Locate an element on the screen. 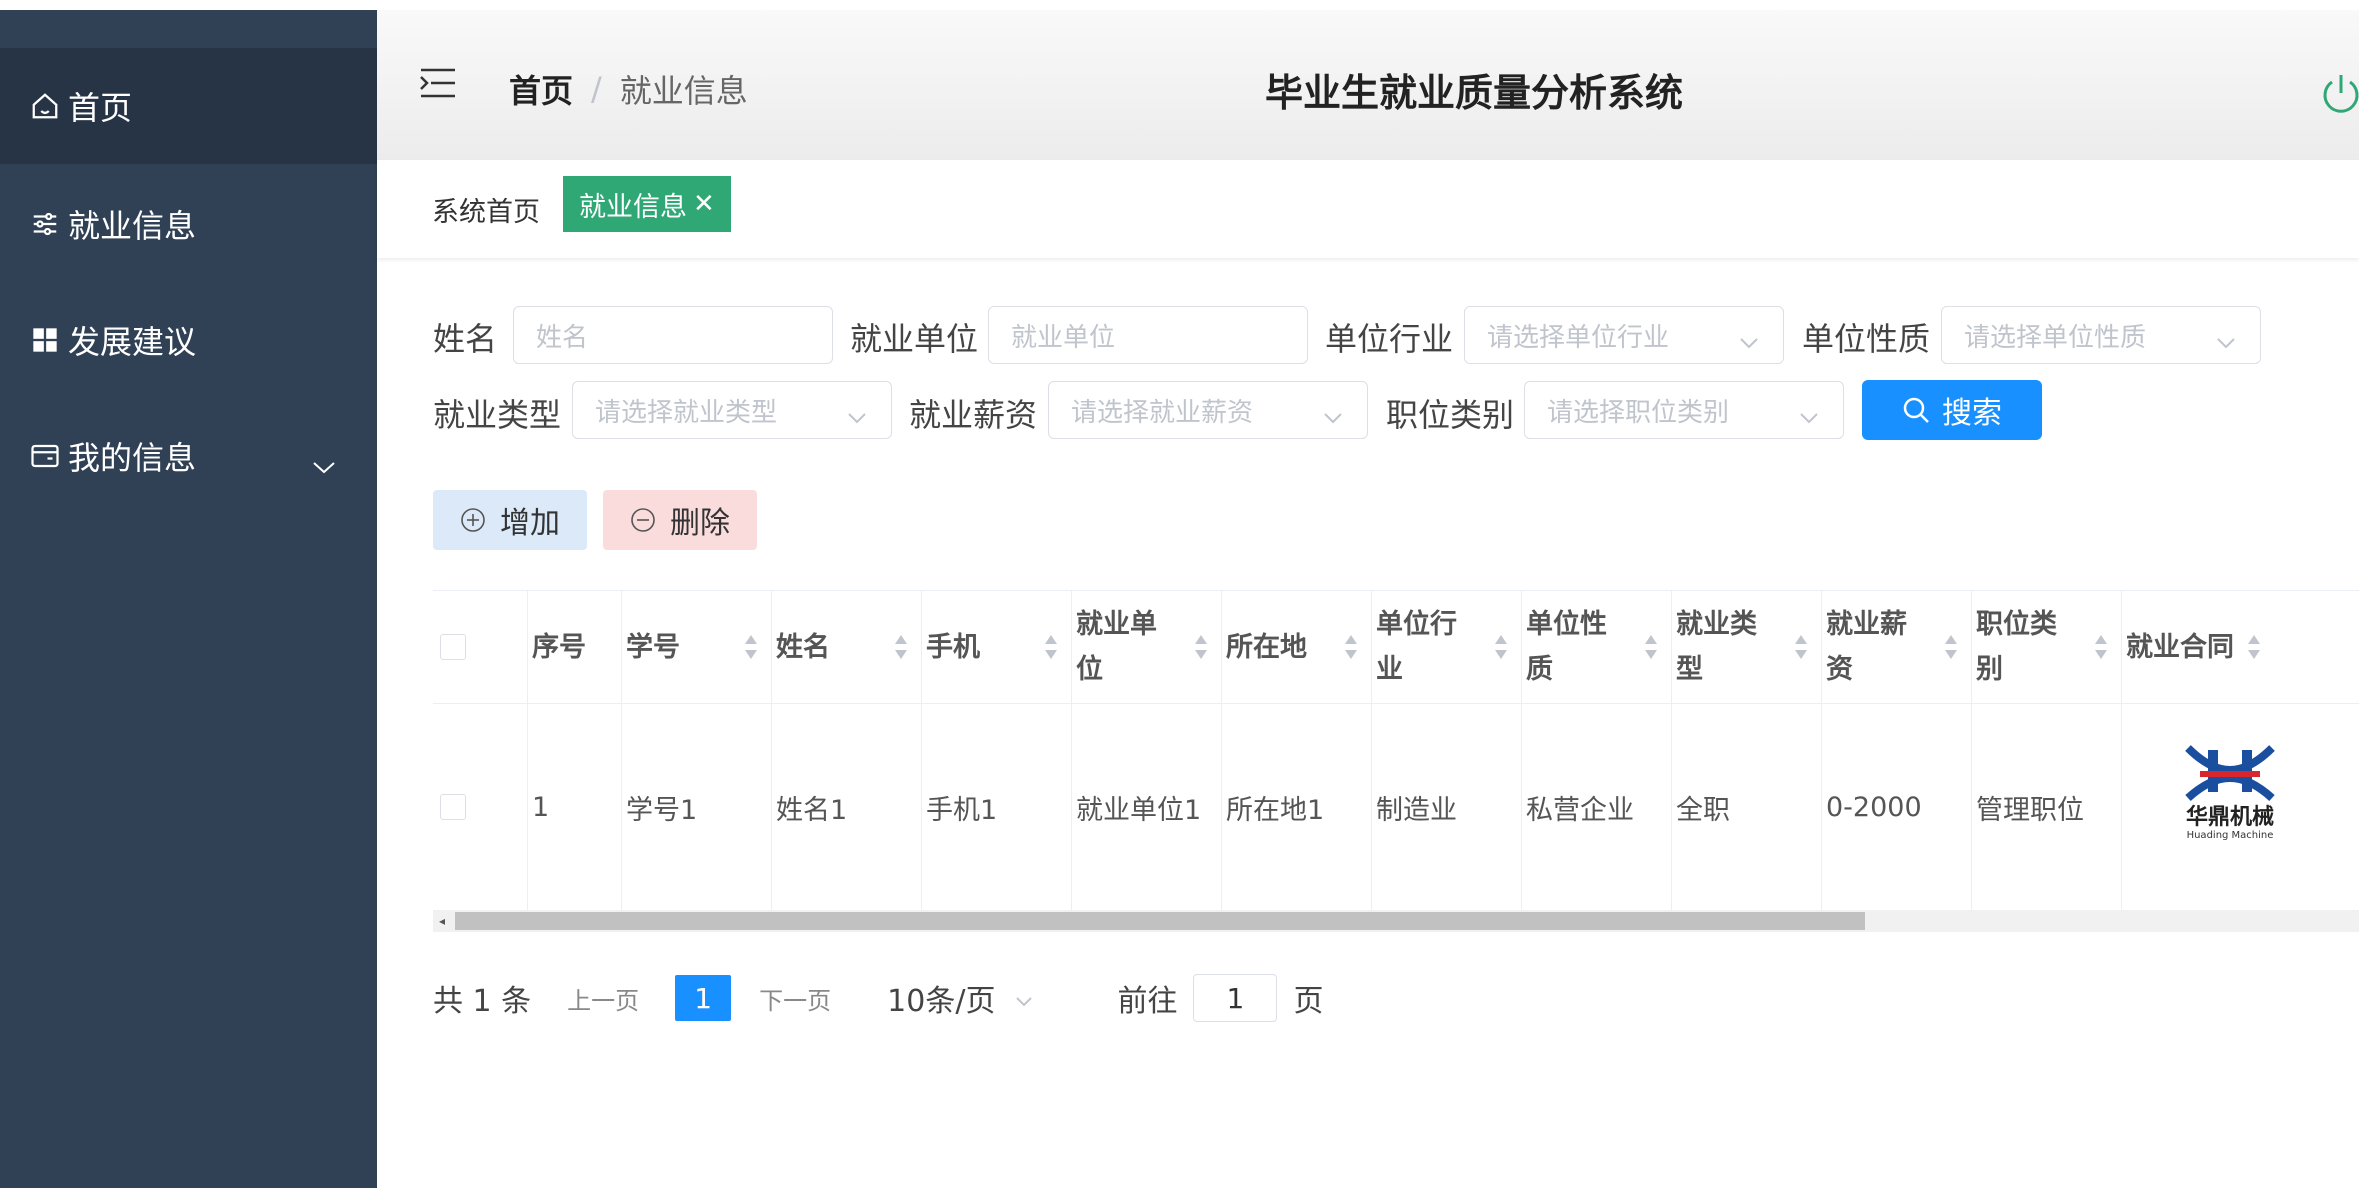  page-size-value: 10条/页 is located at coordinates (941, 1001).